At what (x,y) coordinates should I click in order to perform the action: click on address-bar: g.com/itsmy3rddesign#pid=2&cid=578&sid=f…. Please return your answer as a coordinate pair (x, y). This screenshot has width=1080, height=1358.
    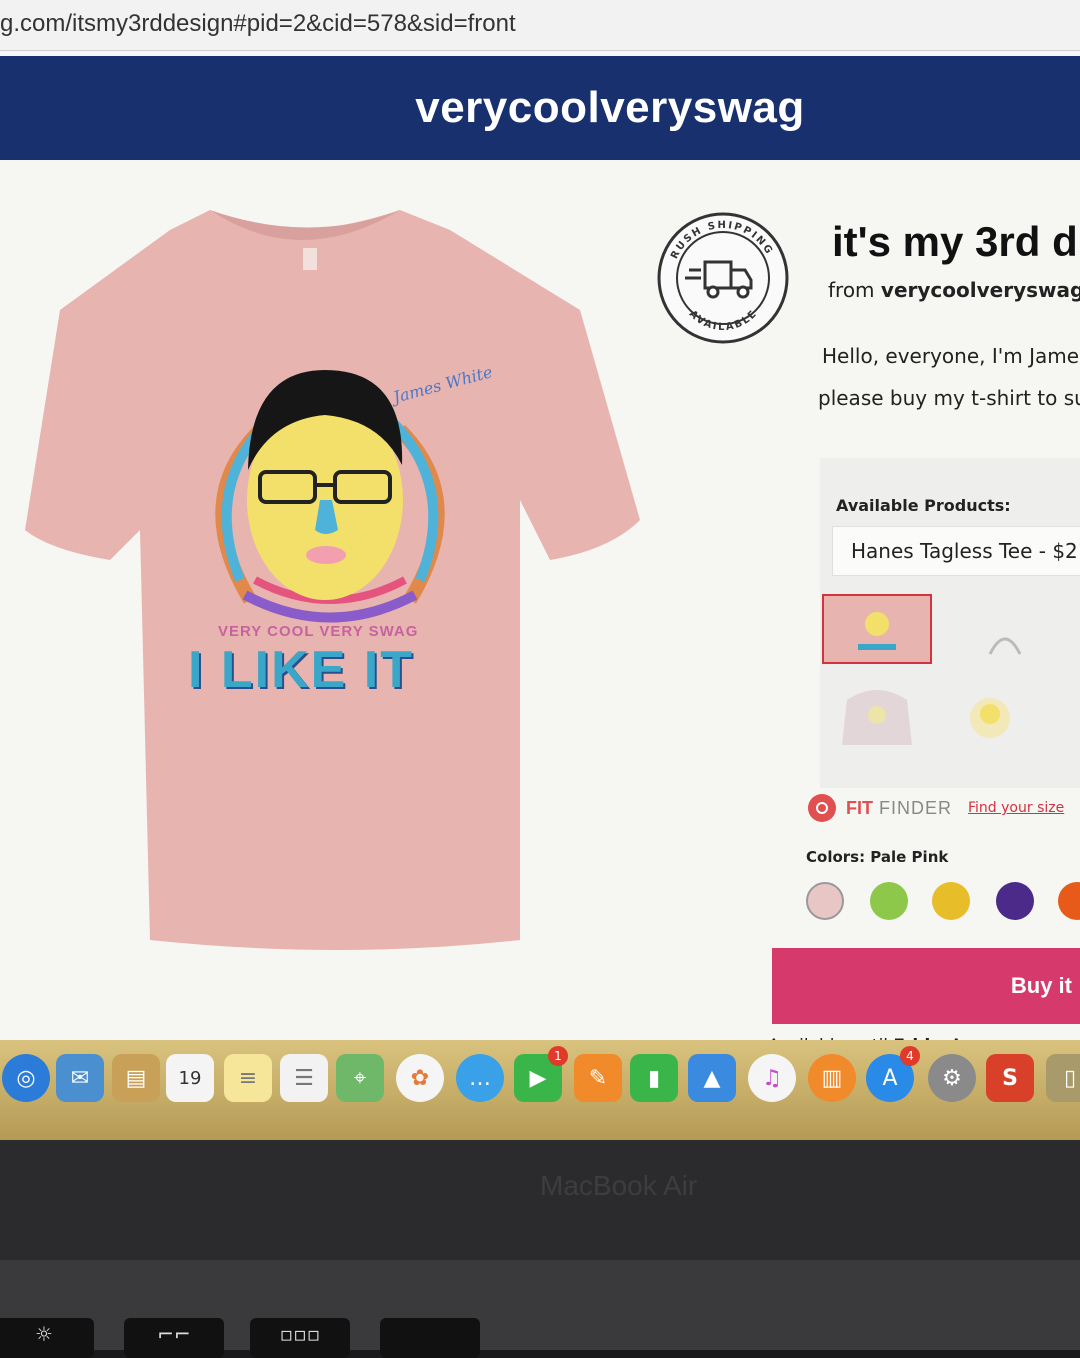
    Looking at the image, I should click on (540, 25).